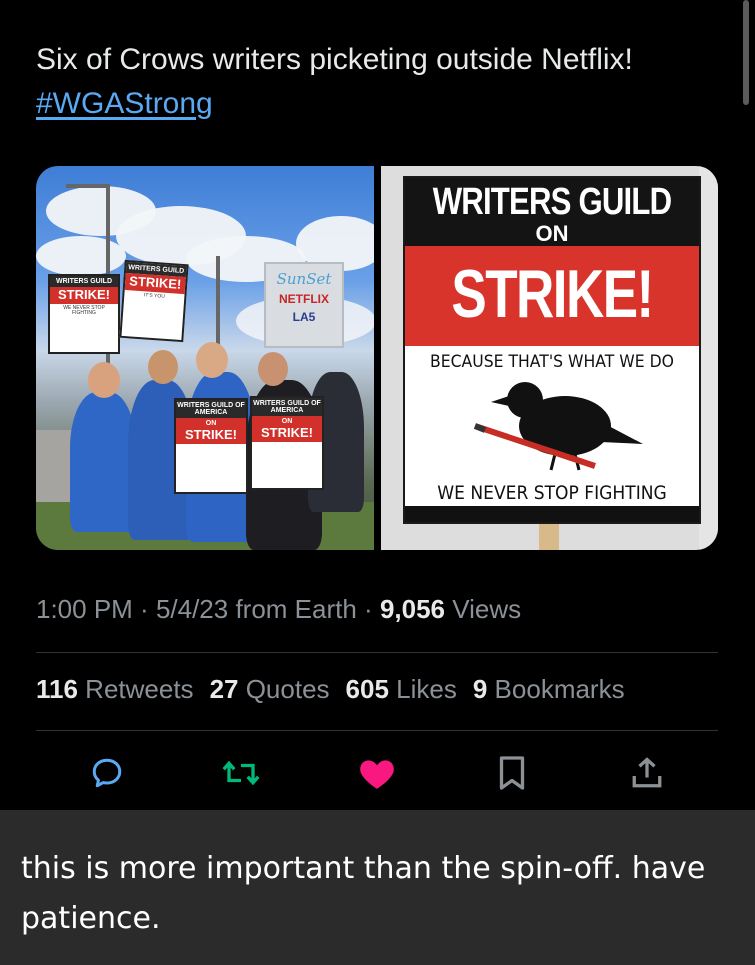  Describe the element at coordinates (367, 689) in the screenshot. I see `likes-count: 605` at that location.